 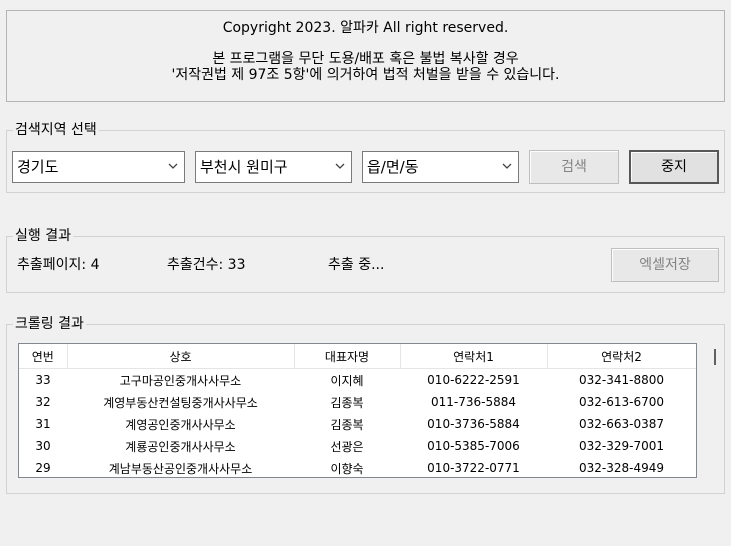 I want to click on search-region-title: 검색지역 선택, so click(x=56, y=130).